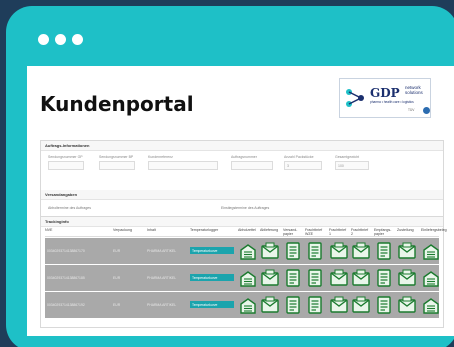 The image size is (454, 347). What do you see at coordinates (117, 104) in the screenshot?
I see `page-title: Kundenportal` at bounding box center [117, 104].